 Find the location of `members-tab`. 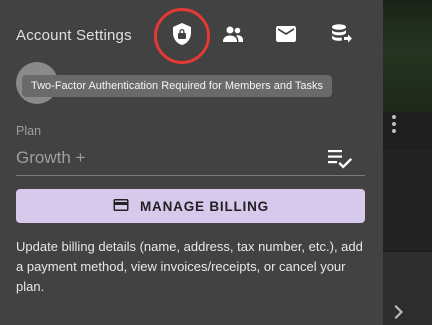

members-tab is located at coordinates (233, 36).